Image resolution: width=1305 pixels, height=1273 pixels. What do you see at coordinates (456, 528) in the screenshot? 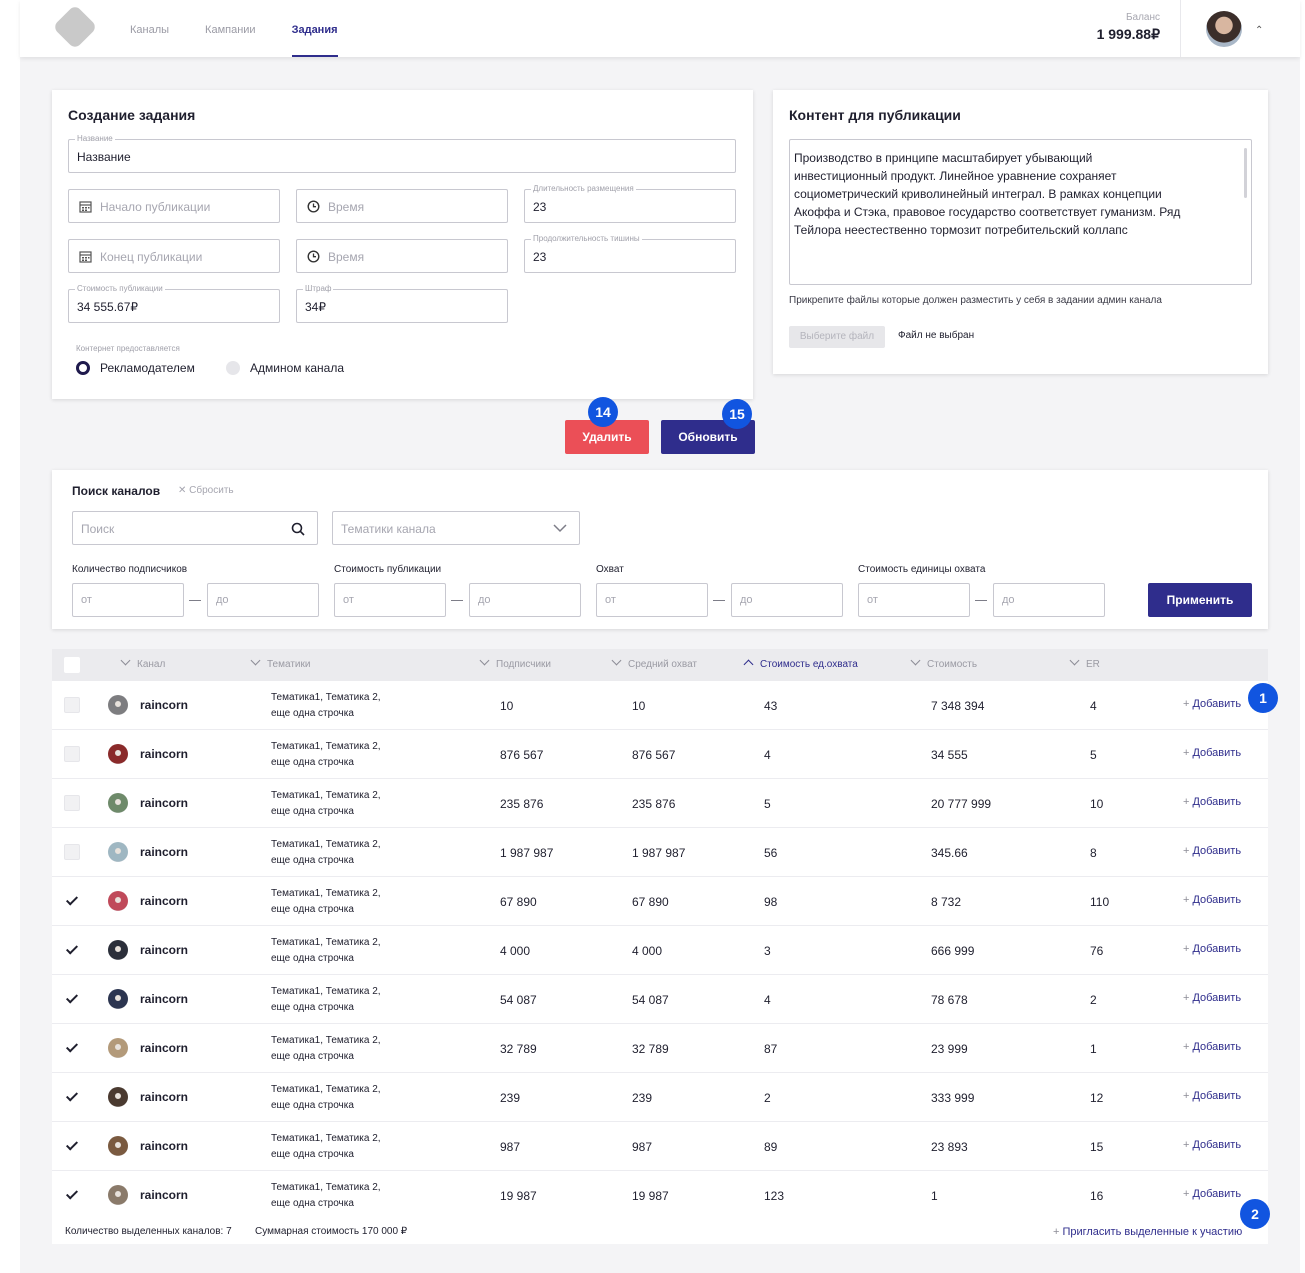
I see `topics-select: Тематики канала` at bounding box center [456, 528].